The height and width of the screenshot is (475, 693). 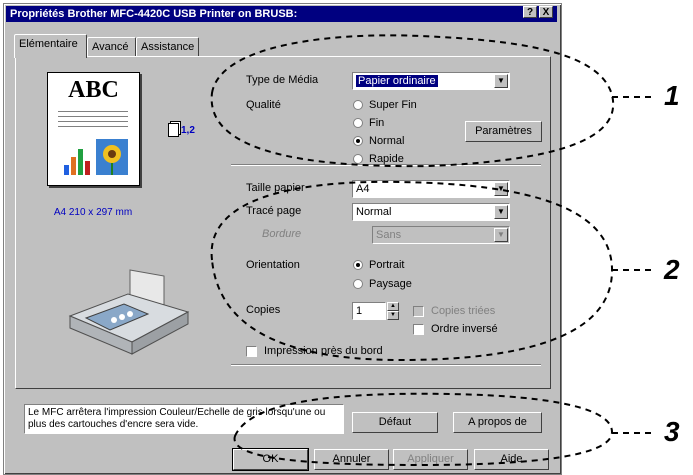 What do you see at coordinates (672, 95) in the screenshot?
I see `callout-number-1: 1` at bounding box center [672, 95].